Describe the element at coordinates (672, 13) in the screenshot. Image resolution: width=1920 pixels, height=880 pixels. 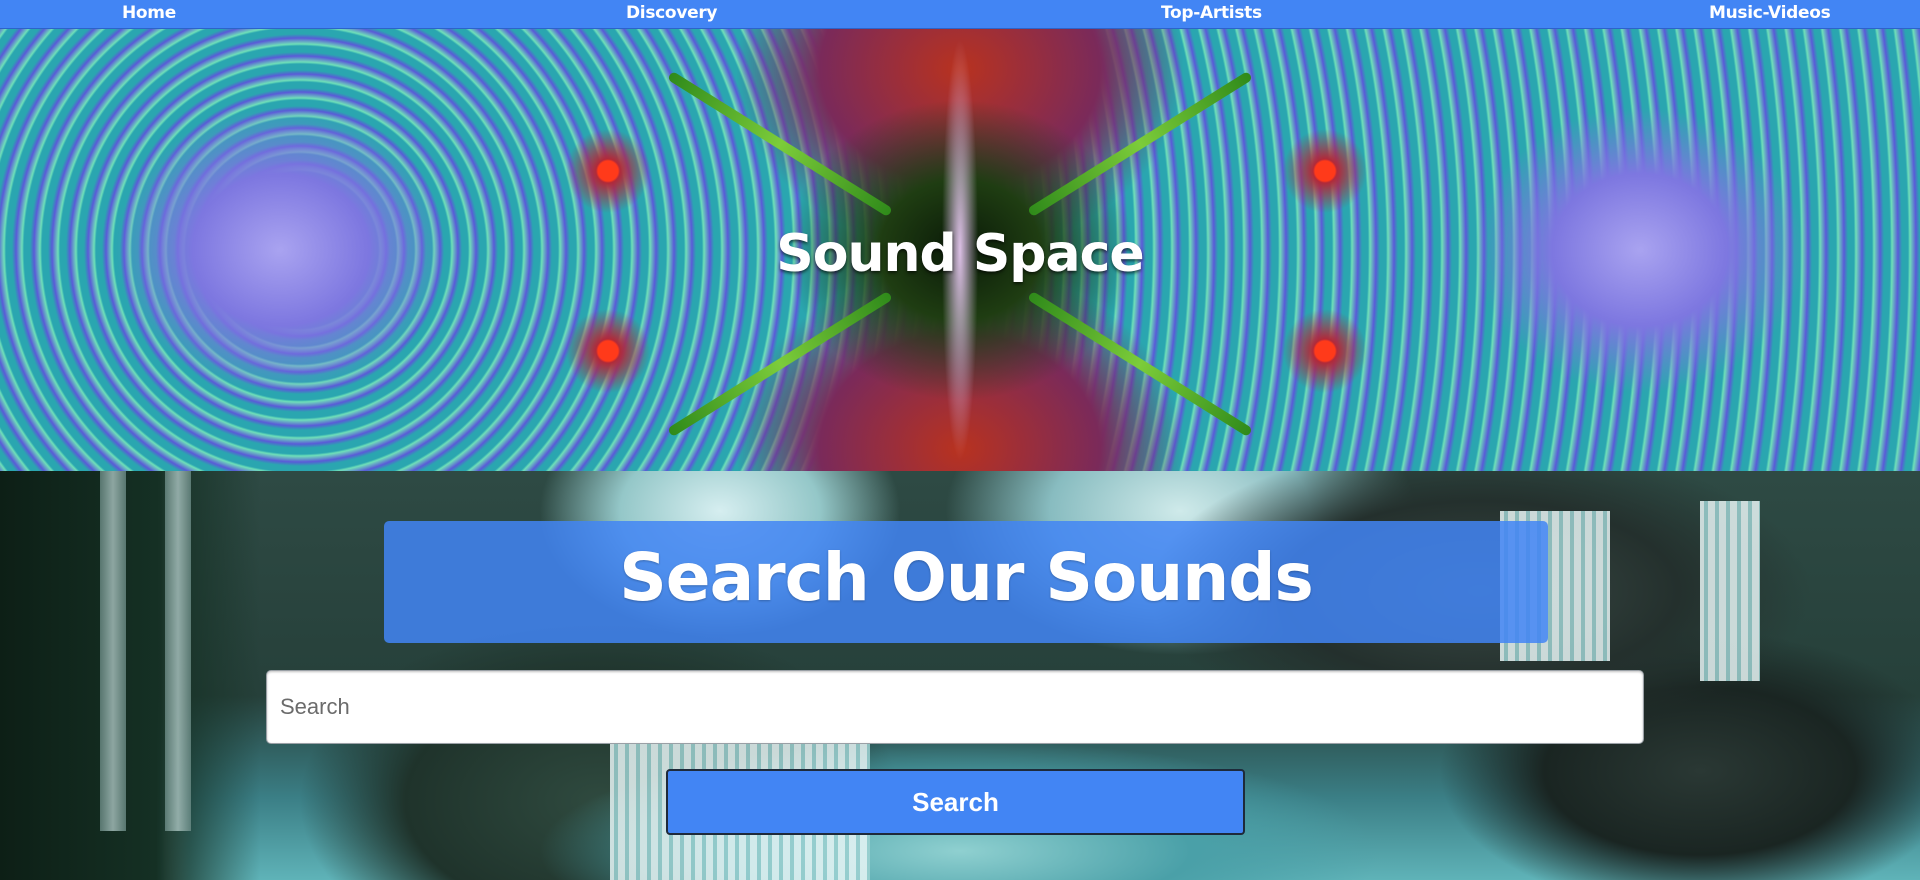
I see `nav-discovery-link: Discovery` at that location.